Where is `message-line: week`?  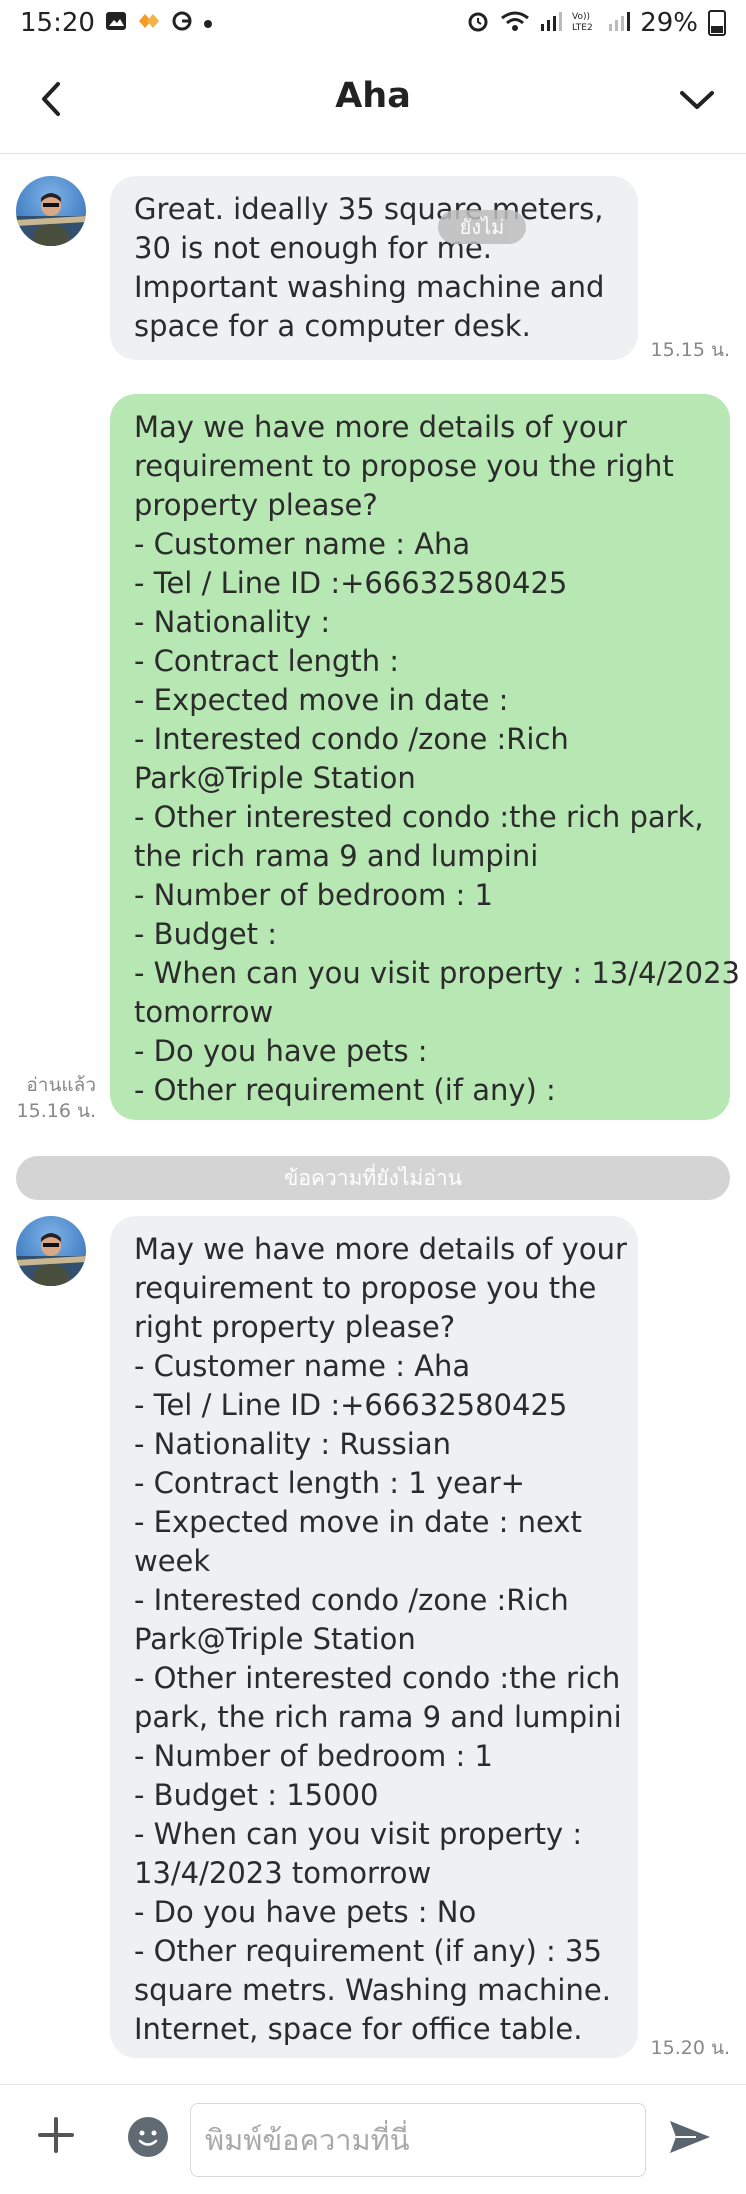 message-line: week is located at coordinates (172, 1561).